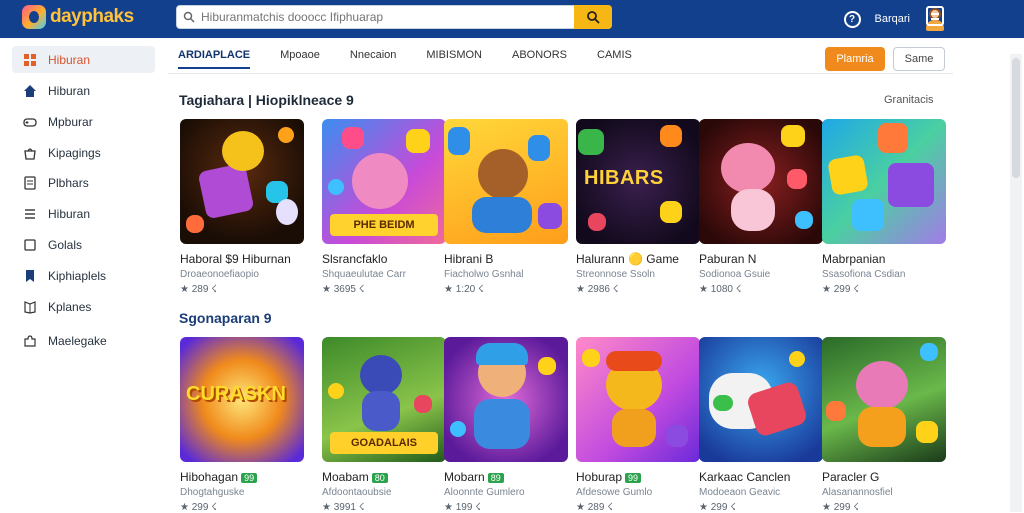  What do you see at coordinates (638, 425) in the screenshot?
I see `game-card: Hoburap 99 Afdesowe Gumlo ★ 289 ☇` at bounding box center [638, 425].